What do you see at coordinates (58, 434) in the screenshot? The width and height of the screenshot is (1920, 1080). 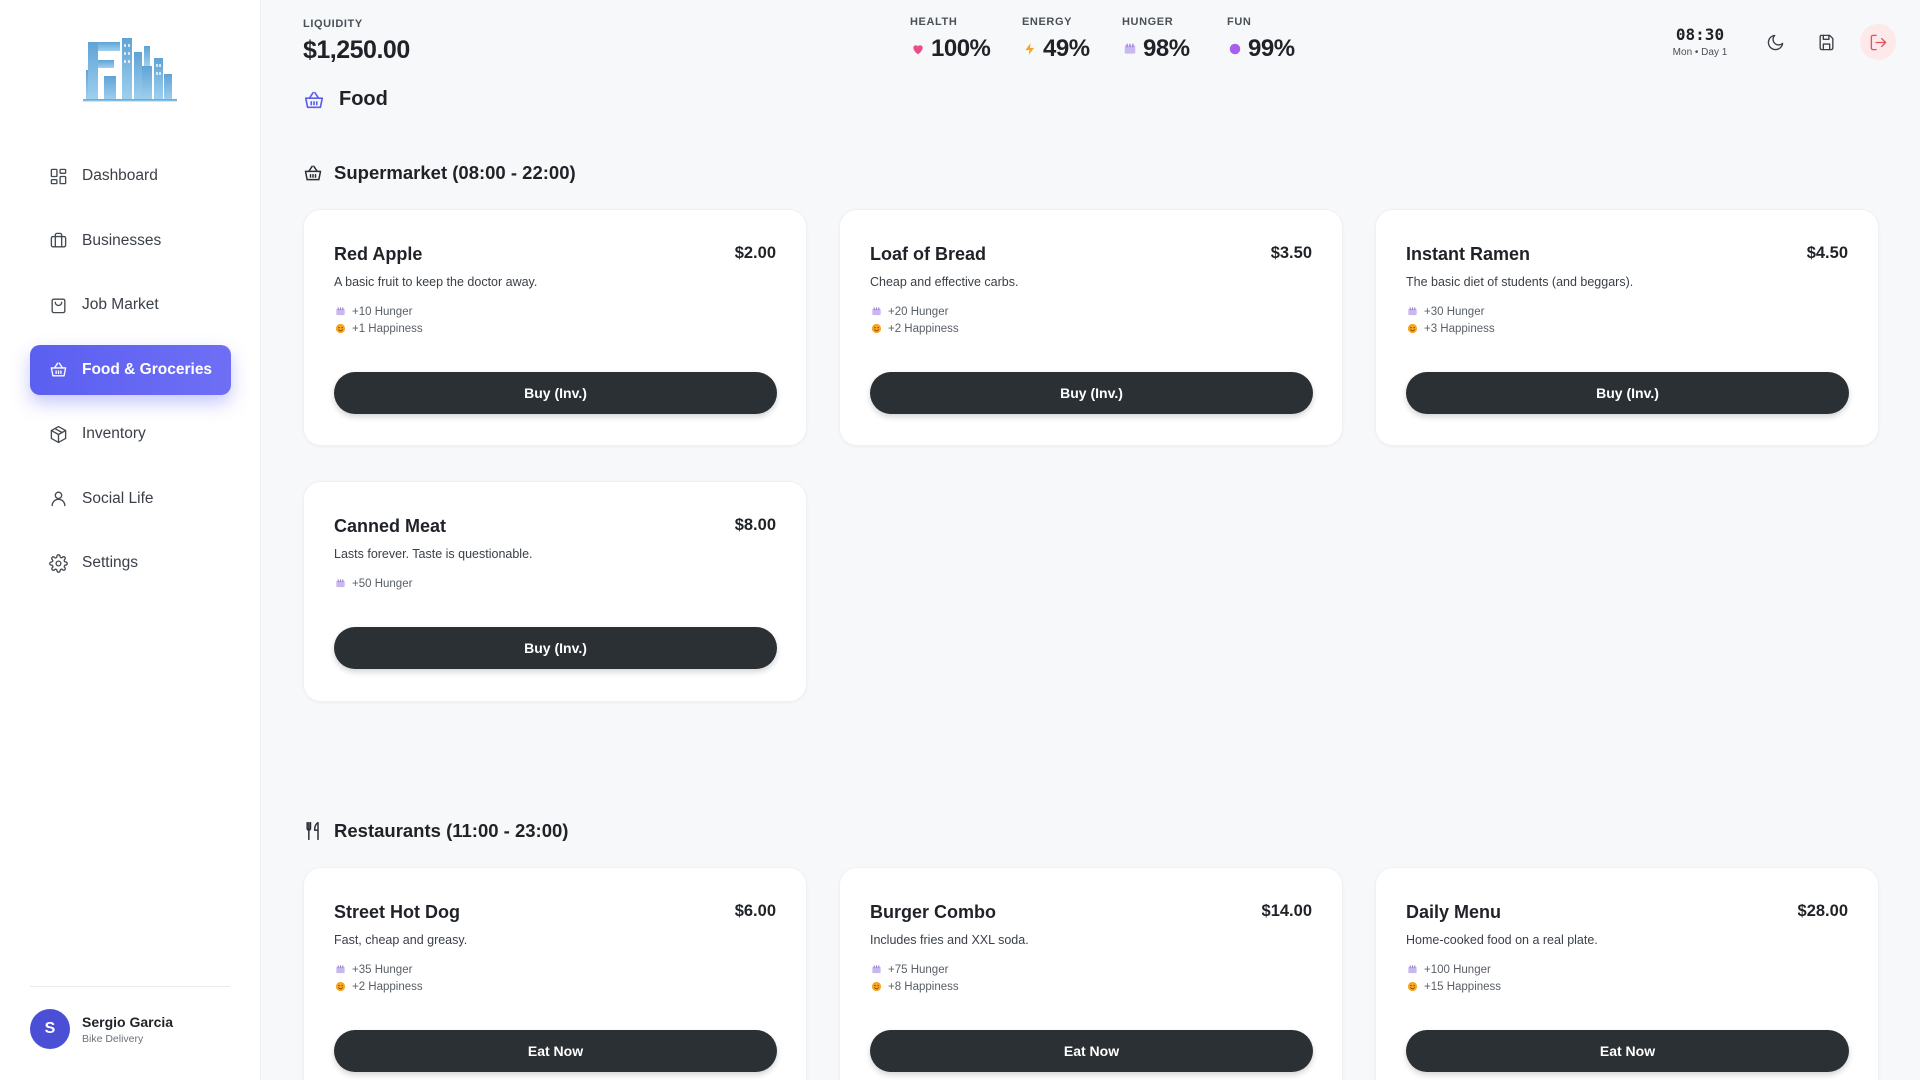 I see `box-icon` at bounding box center [58, 434].